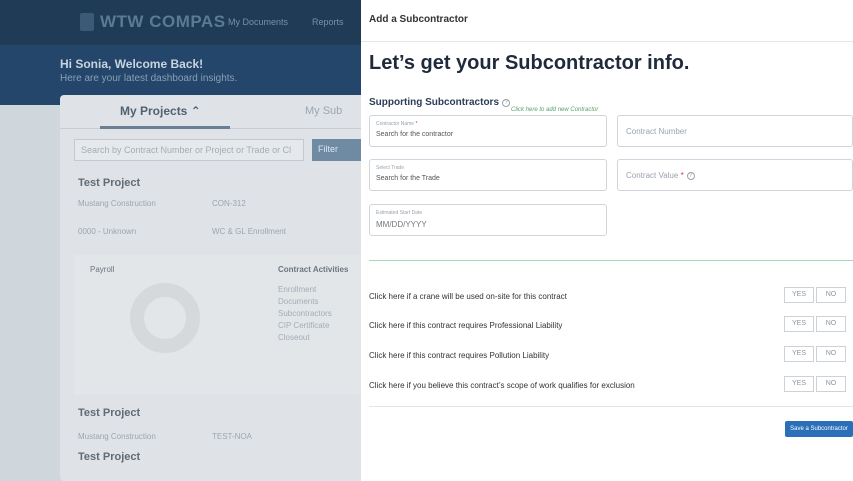  What do you see at coordinates (132, 64) in the screenshot?
I see `greeting-title: Hi Sonia, Welcome Back!` at bounding box center [132, 64].